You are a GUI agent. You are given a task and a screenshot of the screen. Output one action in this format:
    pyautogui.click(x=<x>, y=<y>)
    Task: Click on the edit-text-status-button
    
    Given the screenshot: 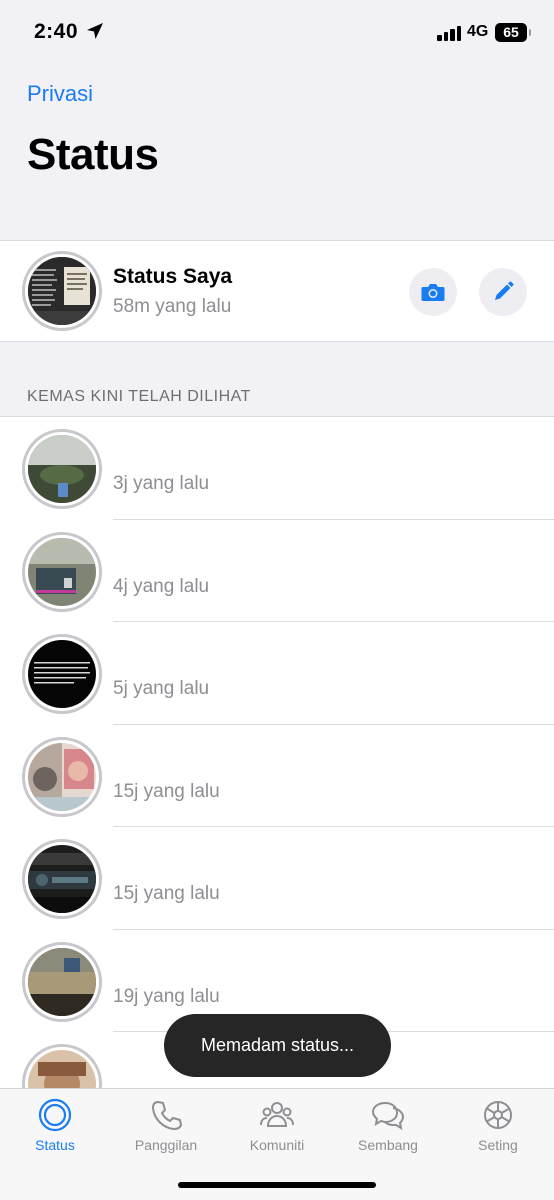 What is the action you would take?
    pyautogui.click(x=503, y=292)
    